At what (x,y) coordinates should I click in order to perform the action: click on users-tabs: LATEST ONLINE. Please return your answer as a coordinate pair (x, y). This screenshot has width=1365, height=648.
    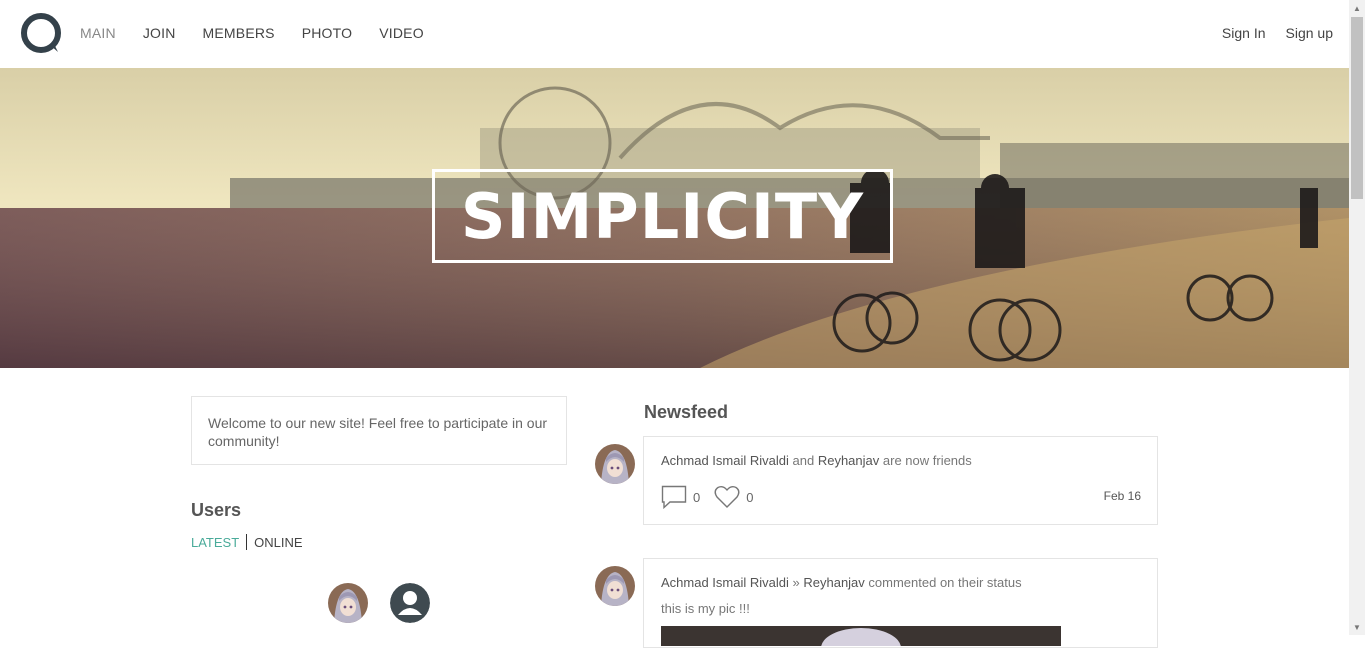
    Looking at the image, I should click on (247, 542).